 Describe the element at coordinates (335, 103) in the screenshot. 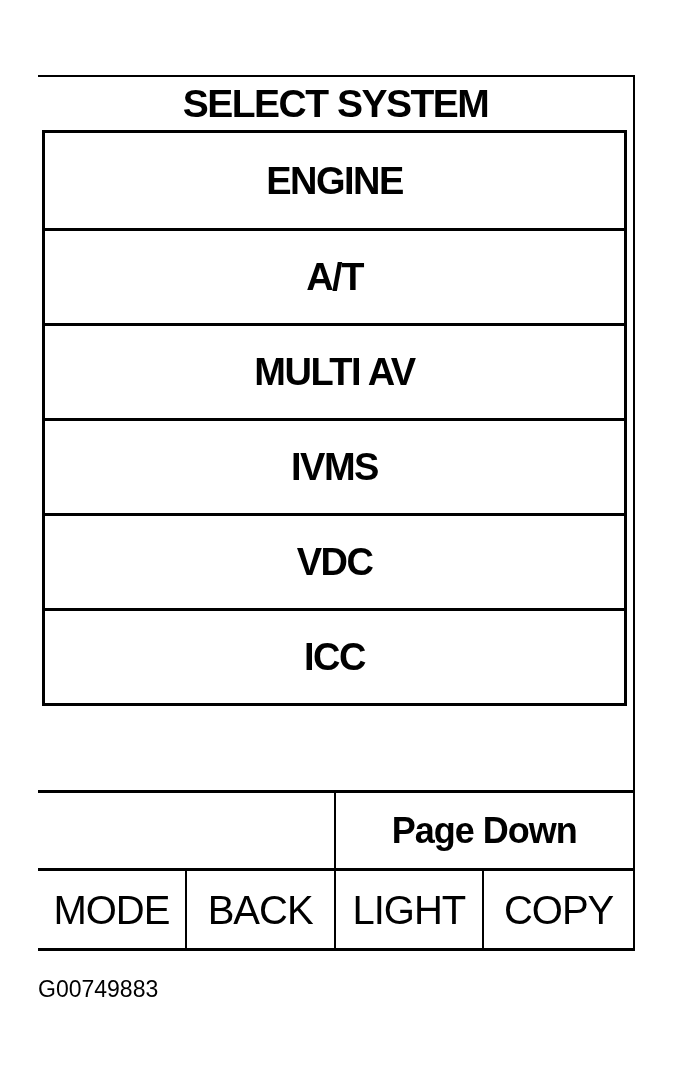

I see `screen-title: SELECT SYSTEM` at that location.